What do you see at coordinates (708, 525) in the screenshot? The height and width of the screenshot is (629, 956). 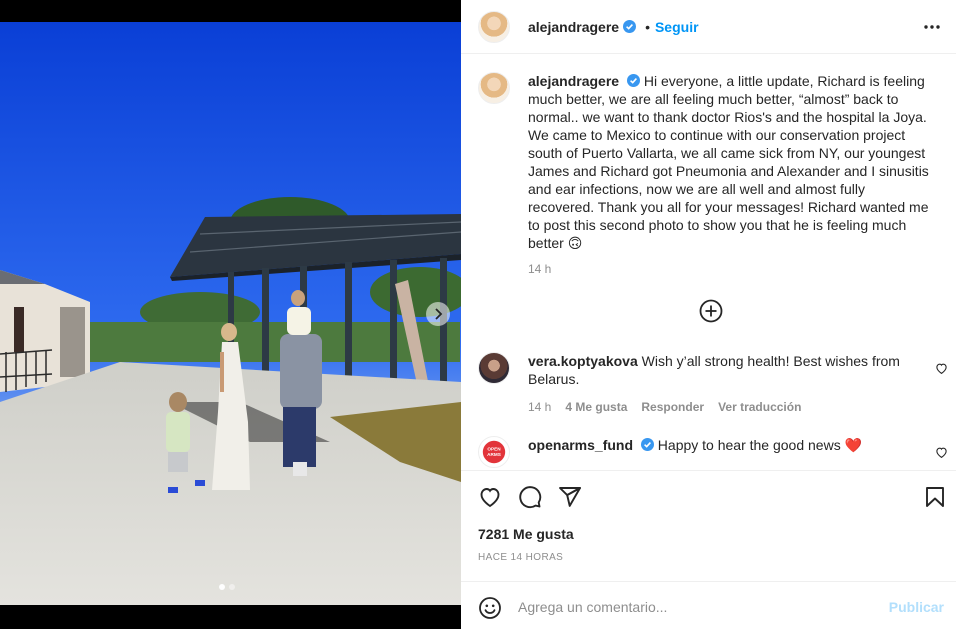 I see `post-actions: 7281 Me gusta HACE 14 HORAS` at bounding box center [708, 525].